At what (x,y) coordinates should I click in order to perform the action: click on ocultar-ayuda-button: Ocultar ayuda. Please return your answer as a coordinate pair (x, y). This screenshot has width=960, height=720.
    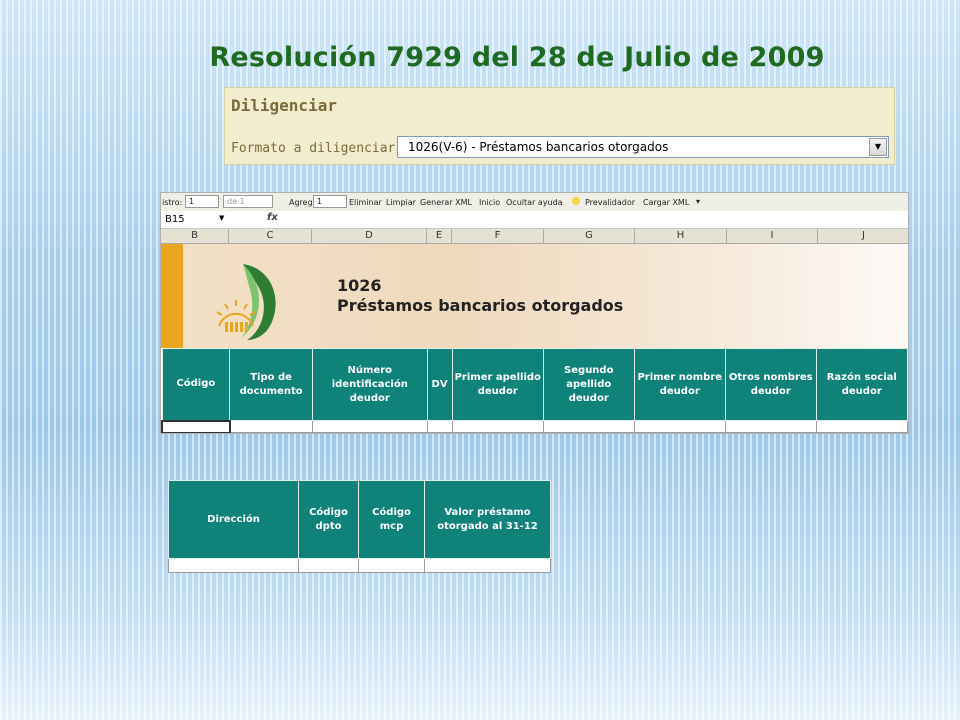
    Looking at the image, I should click on (534, 202).